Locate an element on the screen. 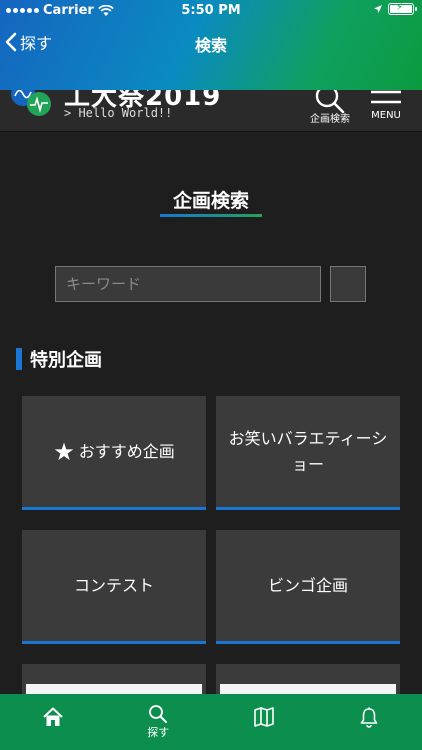  tab-map is located at coordinates (264, 722).